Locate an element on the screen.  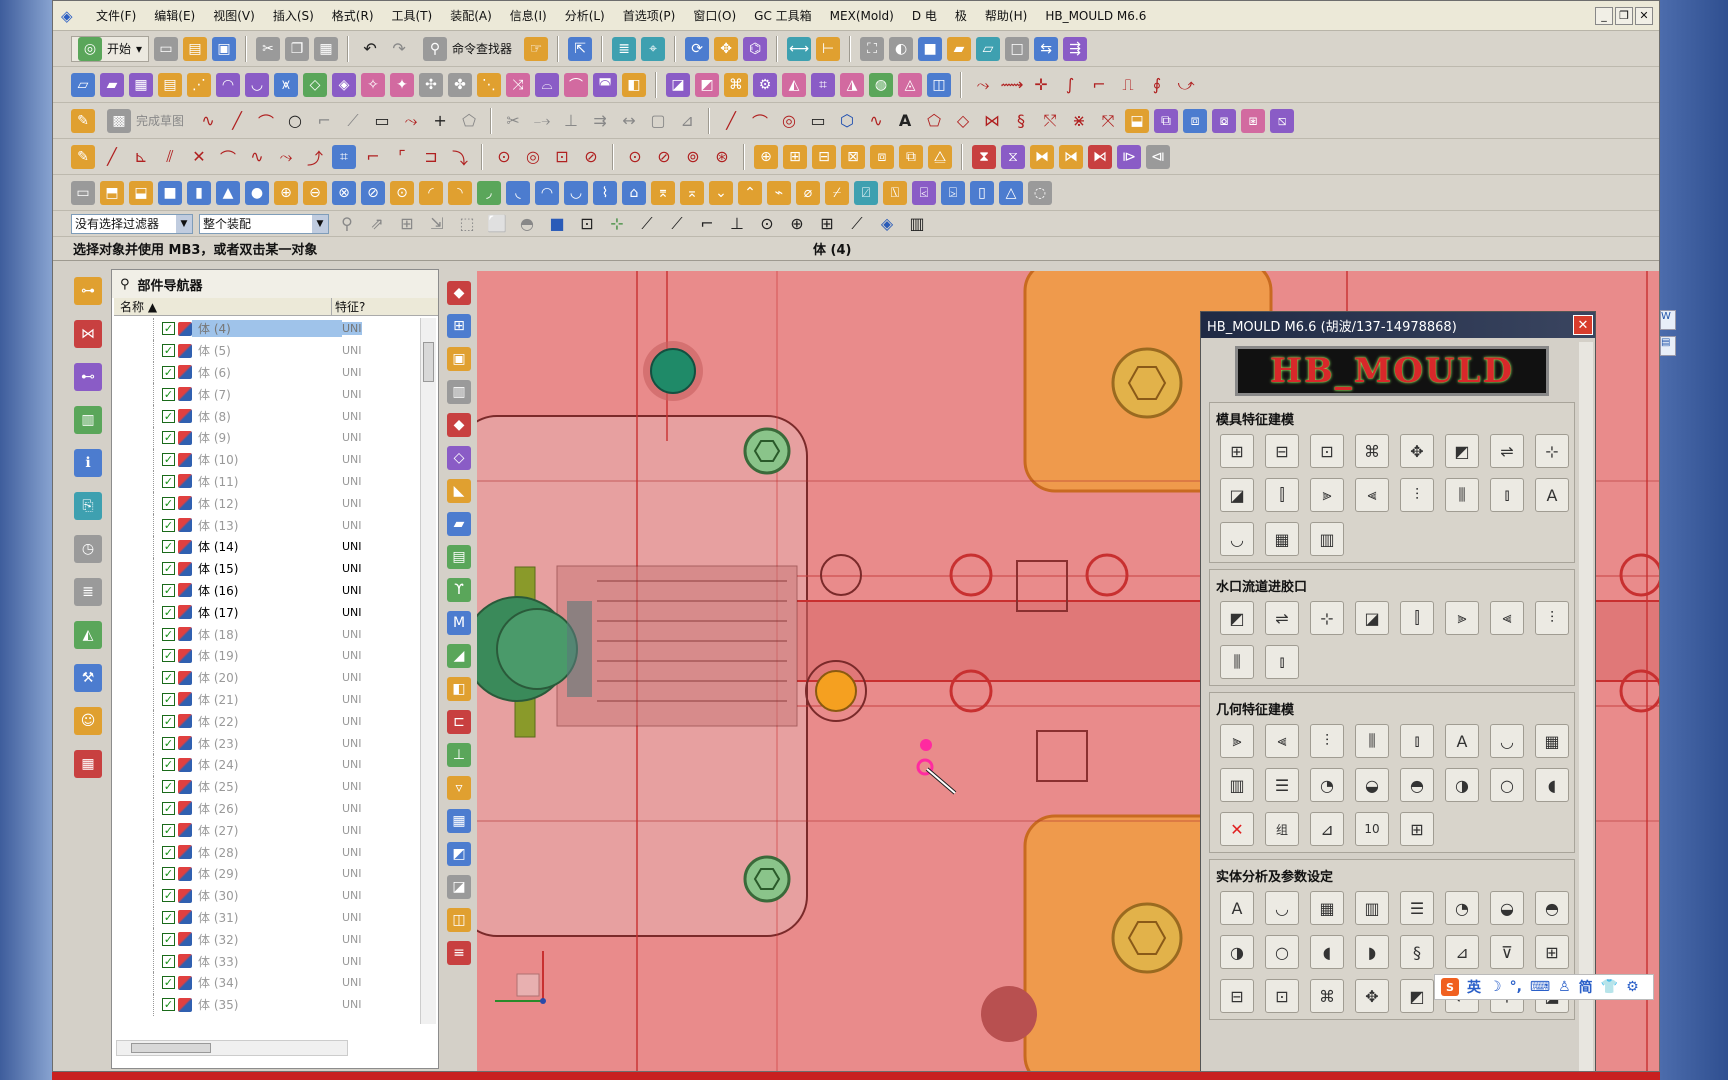
tree-row: ✓ 体 (15) UNI is located at coordinates (264, 568).